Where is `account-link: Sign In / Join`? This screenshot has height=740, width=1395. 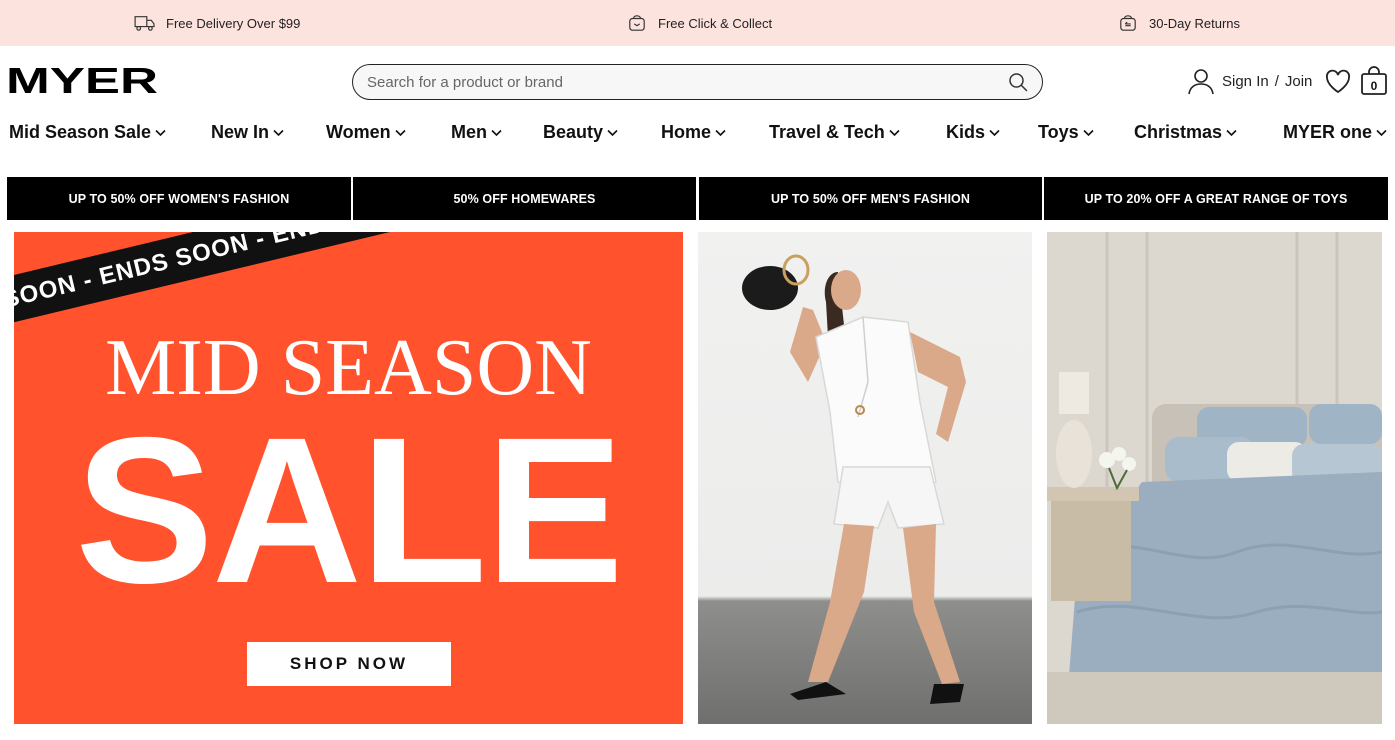 account-link: Sign In / Join is located at coordinates (1249, 81).